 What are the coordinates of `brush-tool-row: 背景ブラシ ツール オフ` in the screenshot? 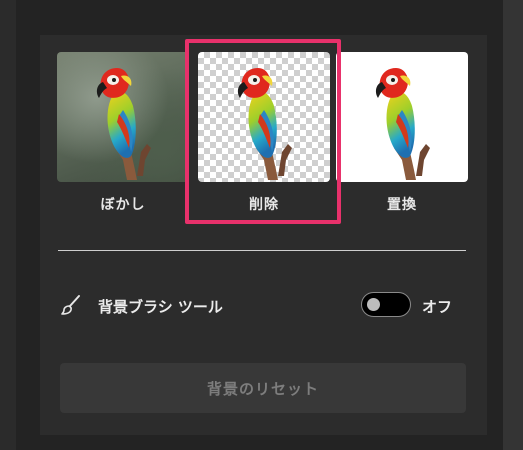 It's located at (263, 305).